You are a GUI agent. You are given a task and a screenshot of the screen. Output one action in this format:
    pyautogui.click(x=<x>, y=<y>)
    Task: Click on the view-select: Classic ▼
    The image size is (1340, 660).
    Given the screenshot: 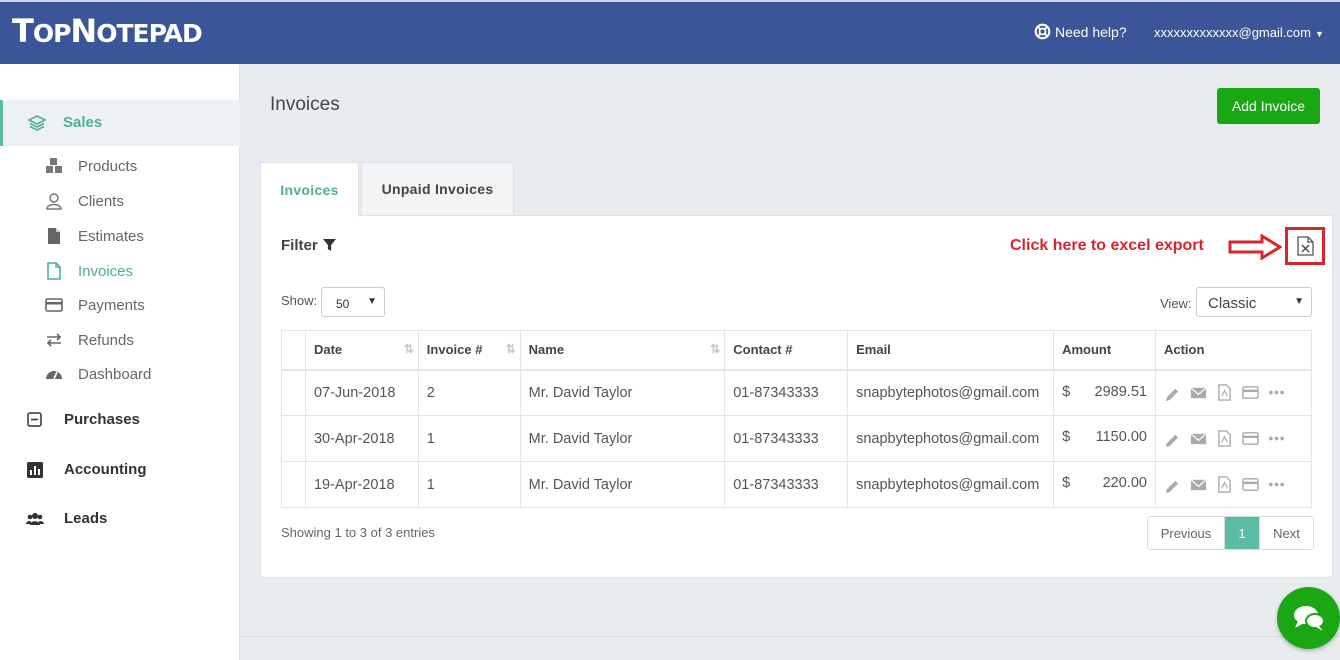 What is the action you would take?
    pyautogui.click(x=1254, y=302)
    